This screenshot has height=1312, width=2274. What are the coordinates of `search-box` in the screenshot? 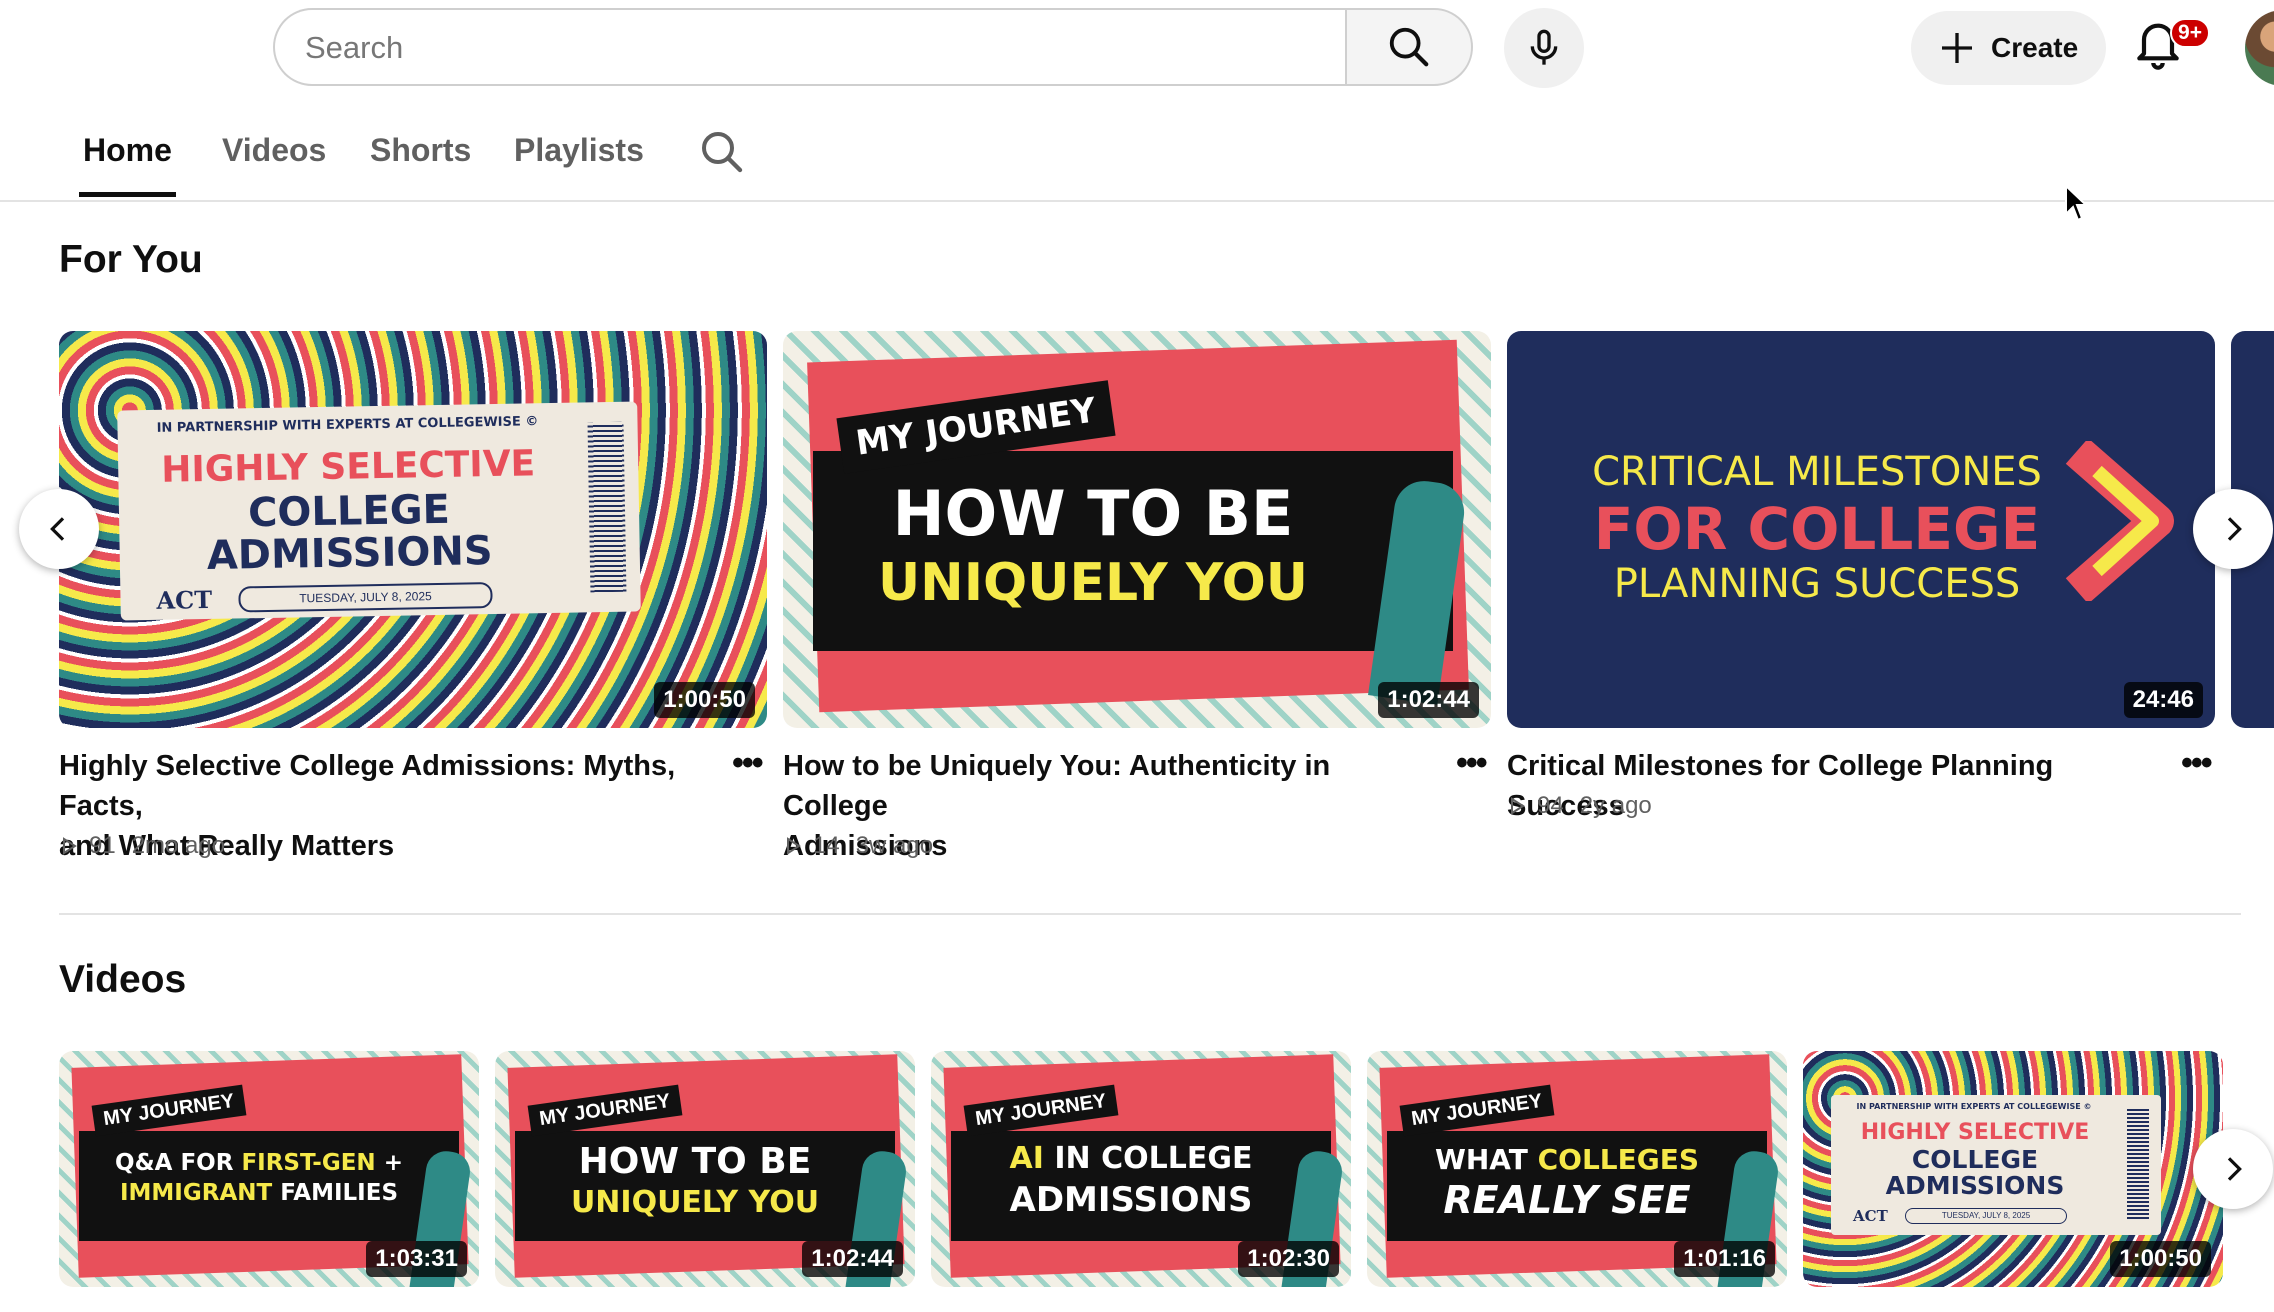 It's located at (809, 47).